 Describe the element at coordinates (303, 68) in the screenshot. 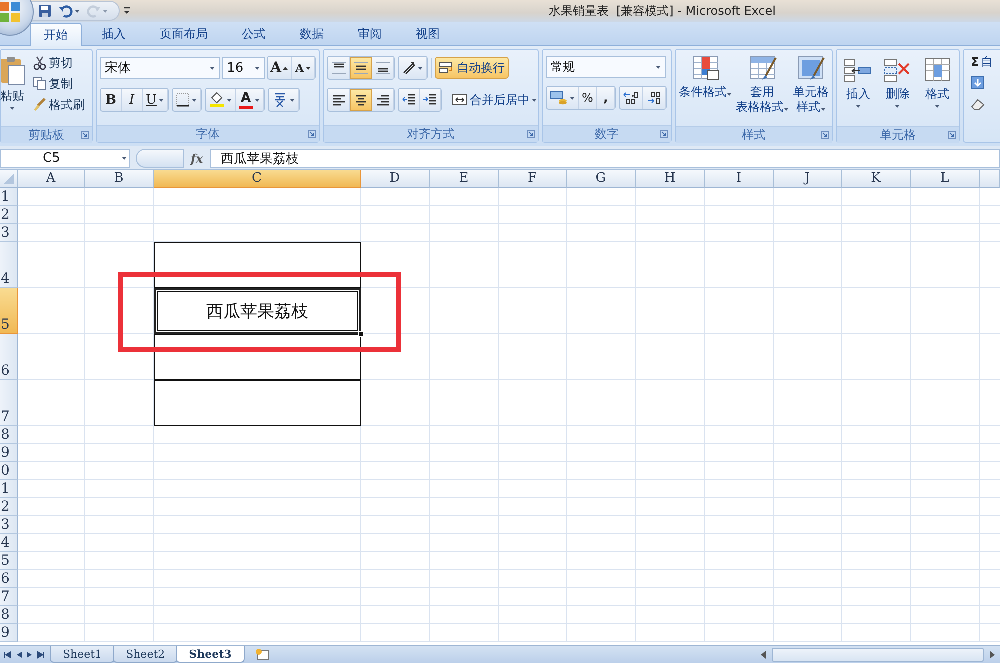

I see `shrink-font-button: A` at that location.